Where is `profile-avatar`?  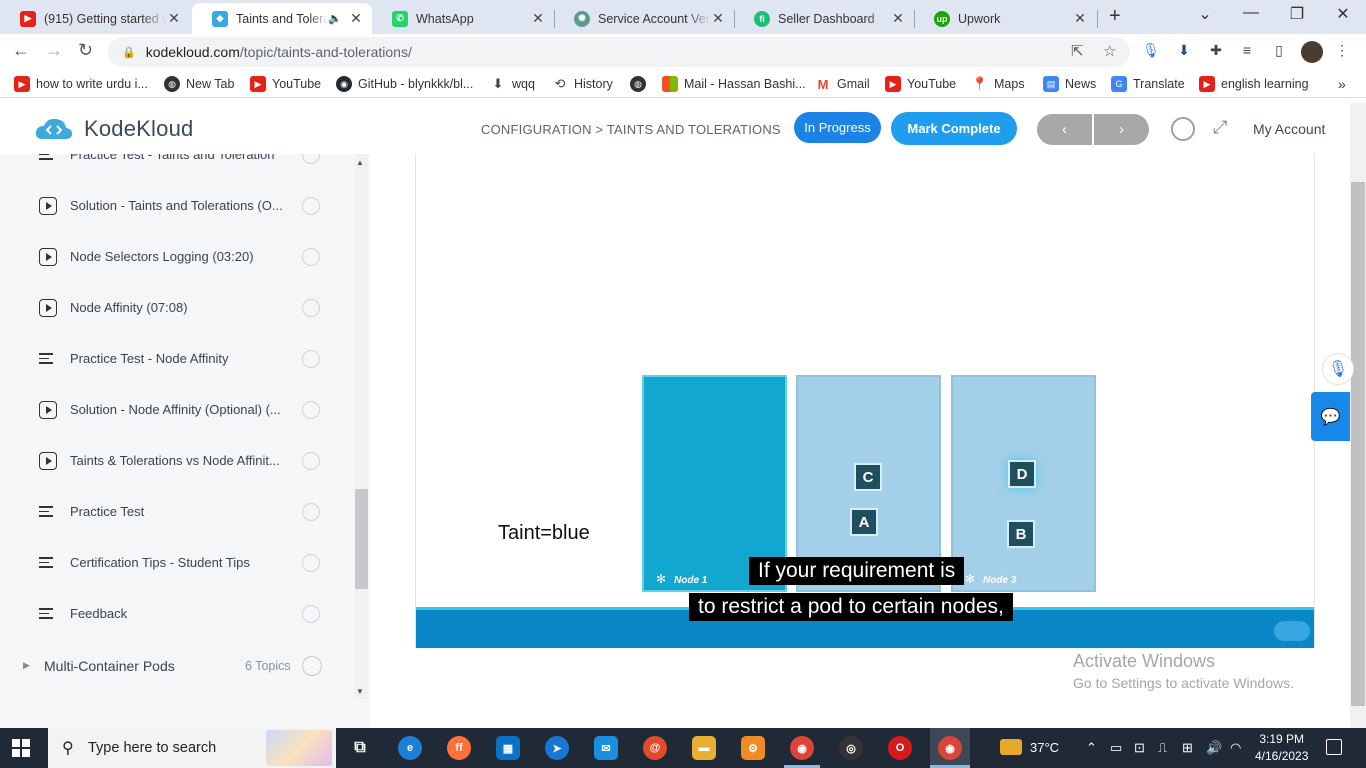 profile-avatar is located at coordinates (1312, 52).